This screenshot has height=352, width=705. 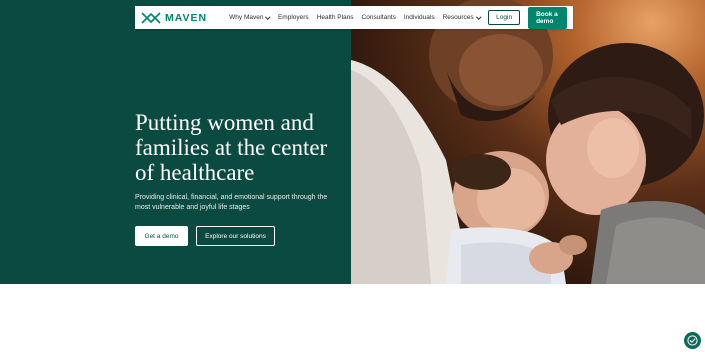 I want to click on explore-solutions-button: Explore our solutions, so click(x=235, y=236).